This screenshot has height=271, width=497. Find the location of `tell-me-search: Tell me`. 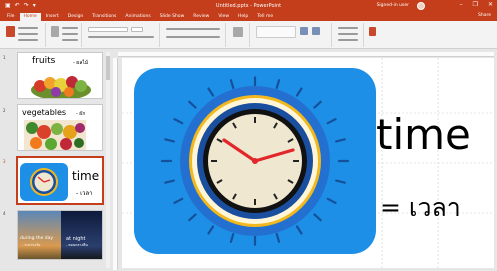

tell-me-search: Tell me is located at coordinates (265, 17).